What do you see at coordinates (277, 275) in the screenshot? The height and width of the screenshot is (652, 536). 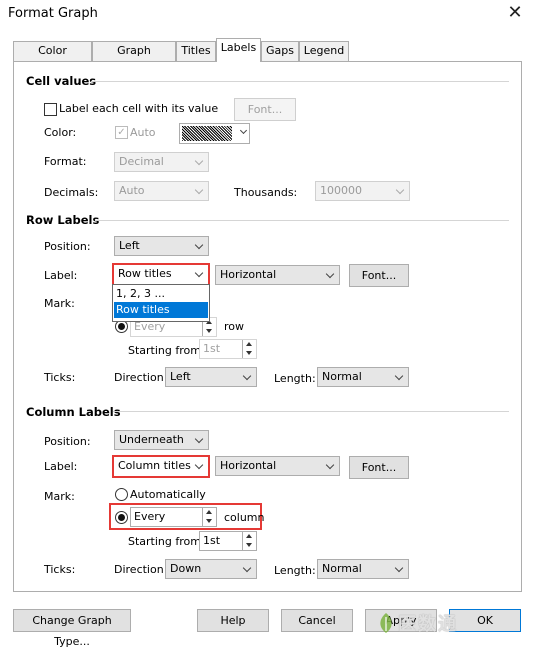 I see `row-orientation-select: Horizontal` at bounding box center [277, 275].